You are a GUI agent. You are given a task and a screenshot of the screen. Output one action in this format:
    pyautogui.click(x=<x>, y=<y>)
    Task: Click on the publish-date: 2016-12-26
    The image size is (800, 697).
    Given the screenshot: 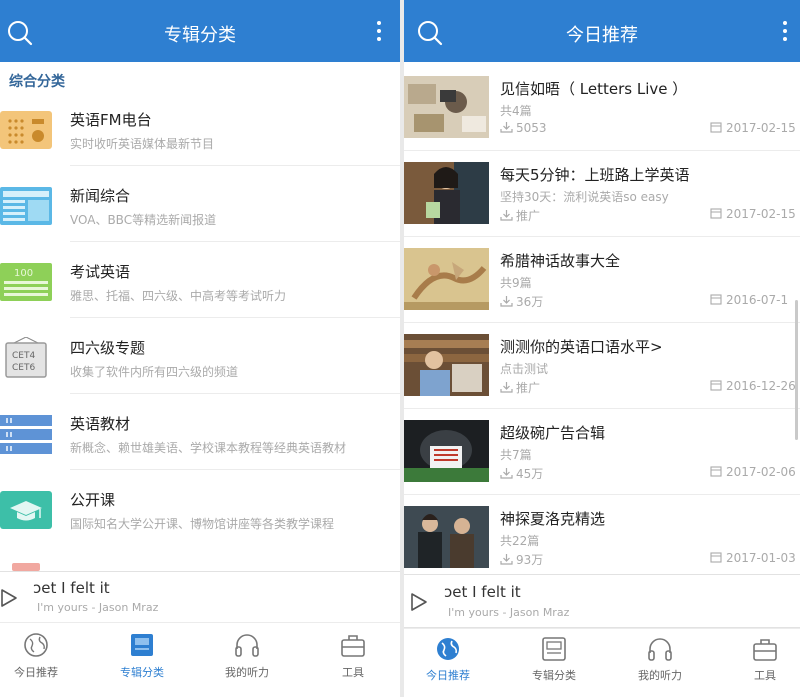 What is the action you would take?
    pyautogui.click(x=753, y=386)
    